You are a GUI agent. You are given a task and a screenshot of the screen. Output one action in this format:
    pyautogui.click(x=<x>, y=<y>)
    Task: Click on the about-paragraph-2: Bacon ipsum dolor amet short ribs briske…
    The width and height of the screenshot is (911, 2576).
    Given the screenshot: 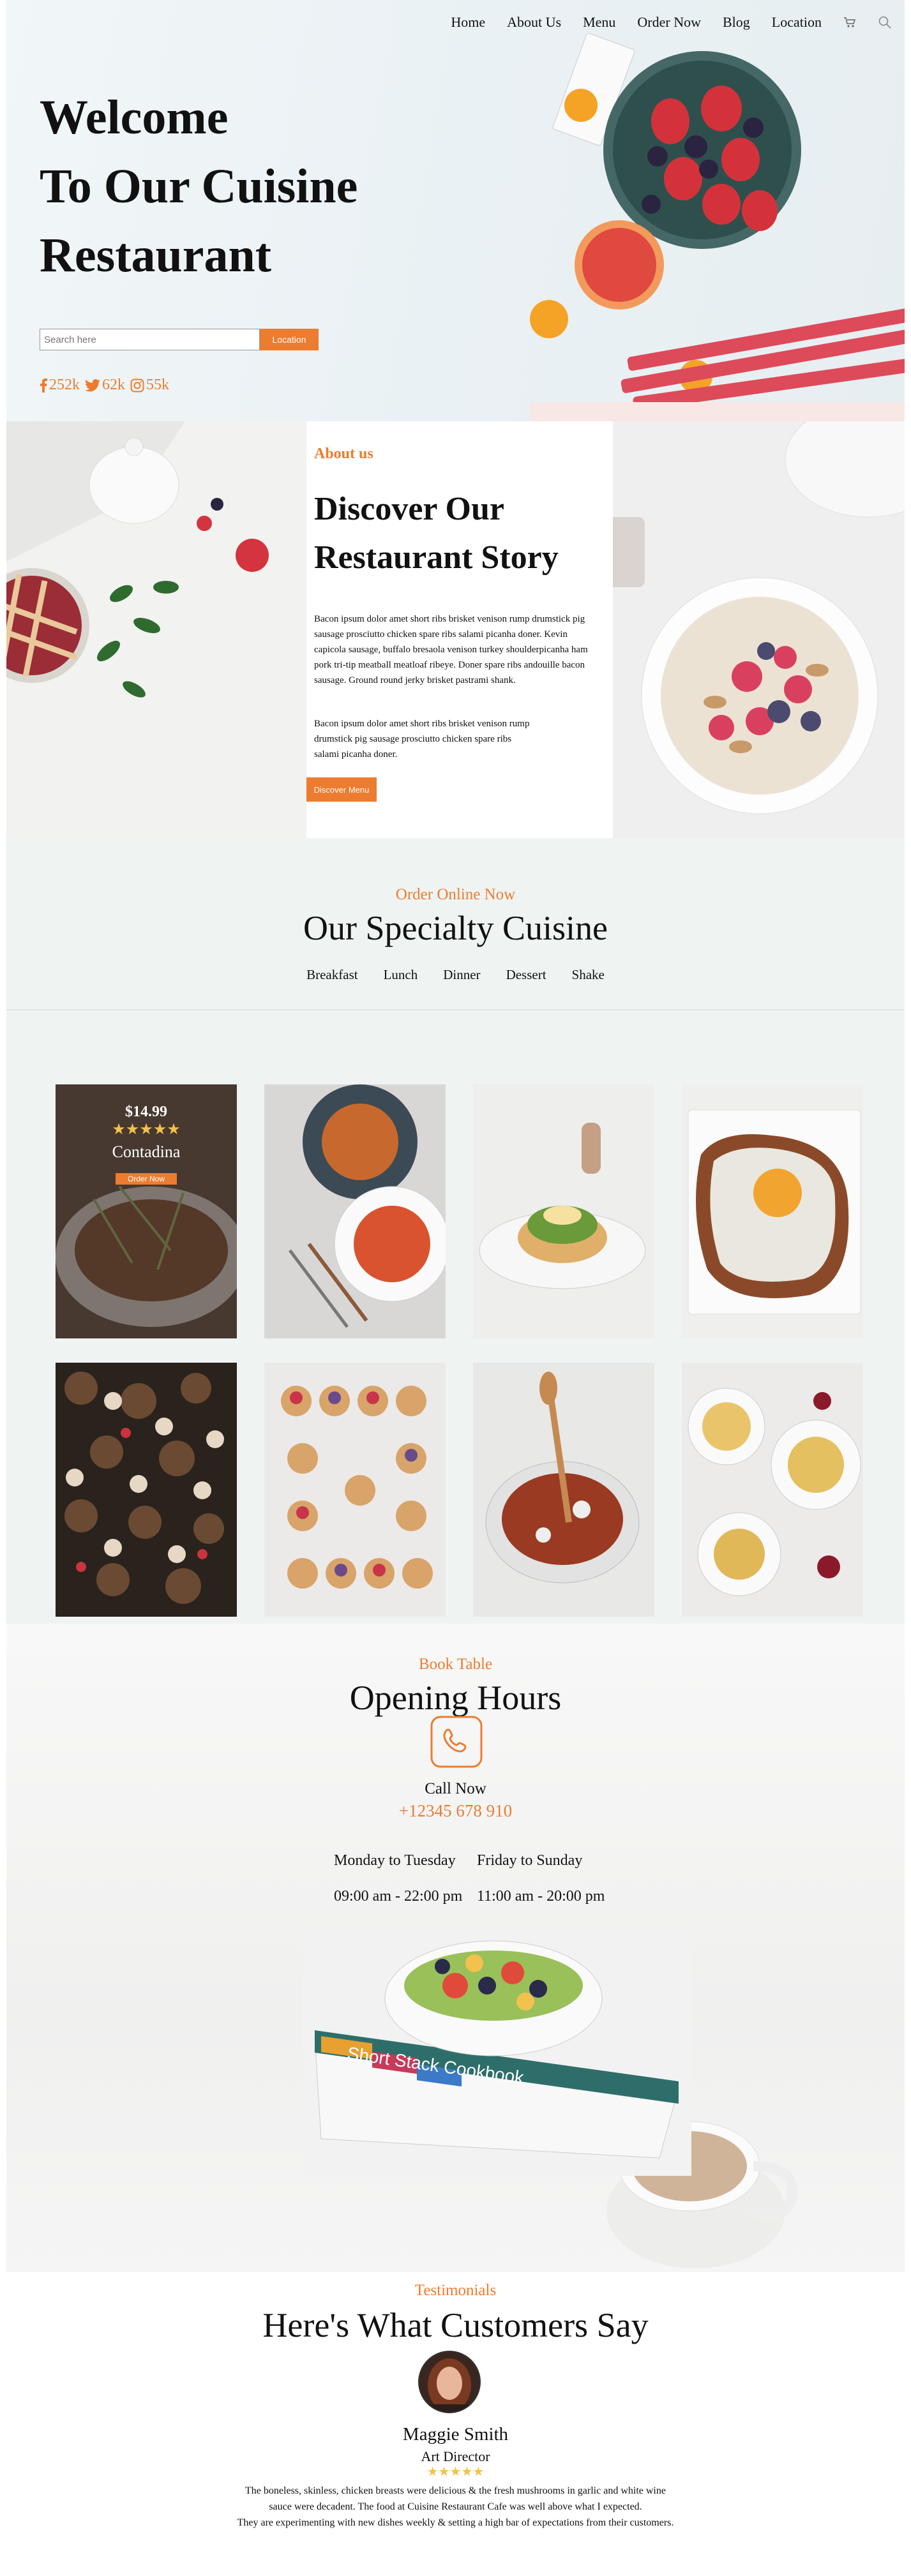 What is the action you would take?
    pyautogui.click(x=422, y=739)
    